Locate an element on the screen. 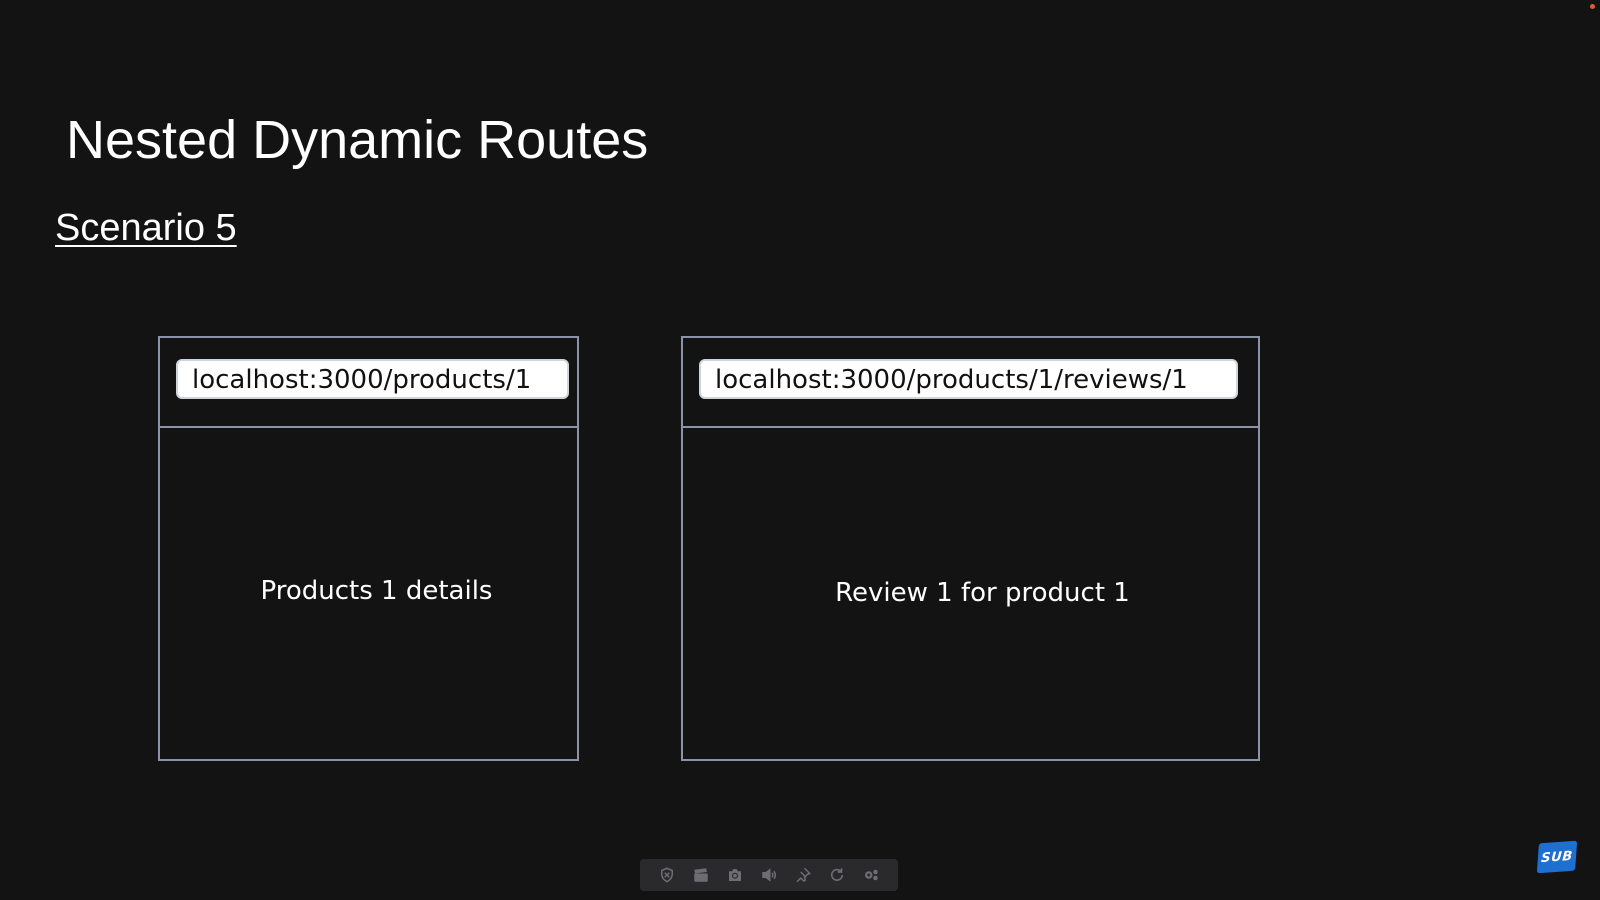  refresh-icon is located at coordinates (837, 875).